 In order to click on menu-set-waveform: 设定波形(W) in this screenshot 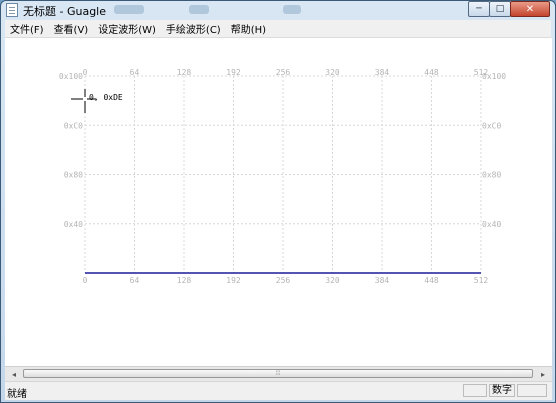, I will do `click(127, 28)`.